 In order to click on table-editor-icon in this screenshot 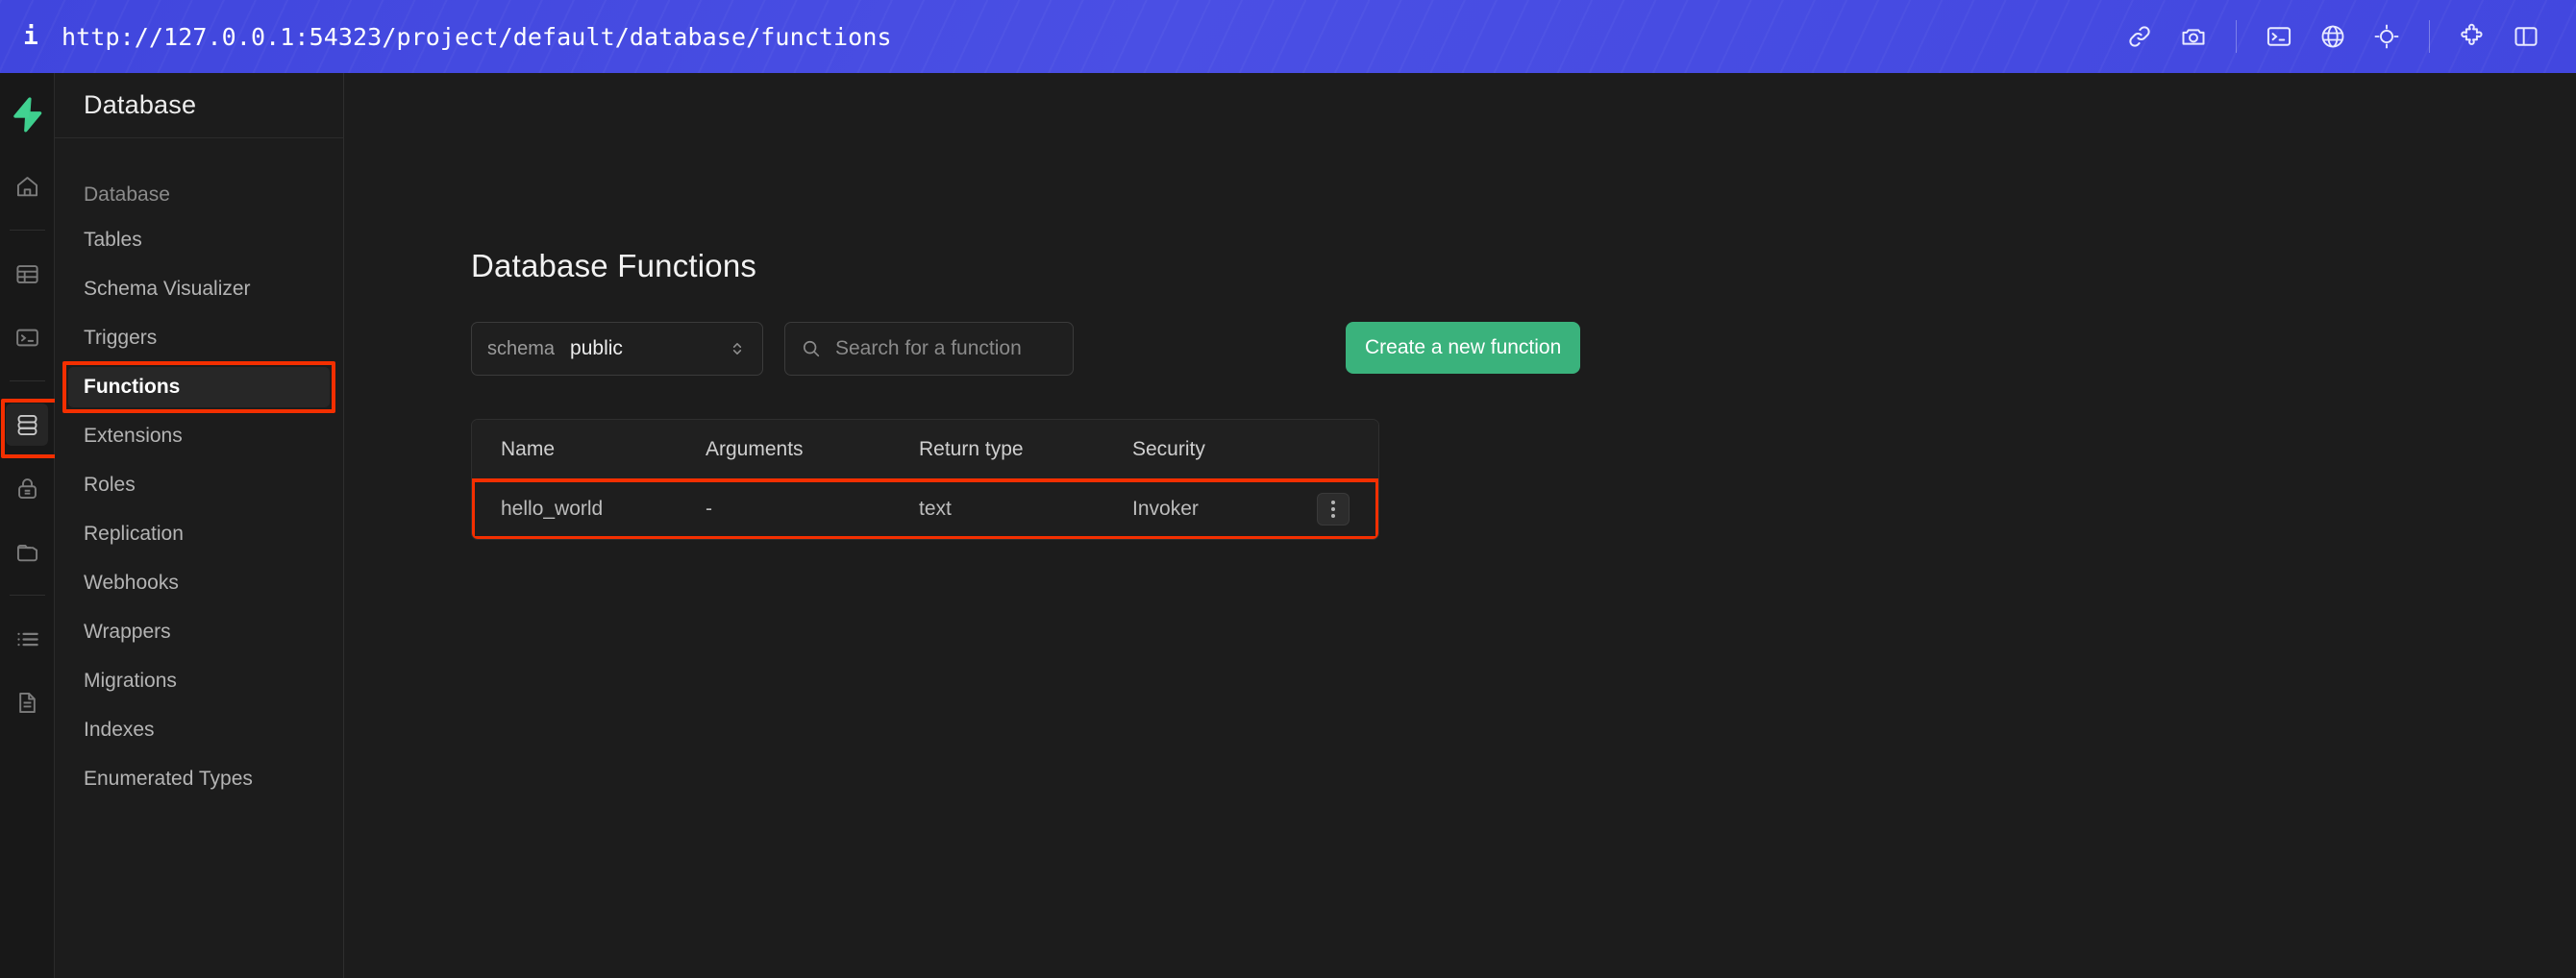, I will do `click(27, 274)`.